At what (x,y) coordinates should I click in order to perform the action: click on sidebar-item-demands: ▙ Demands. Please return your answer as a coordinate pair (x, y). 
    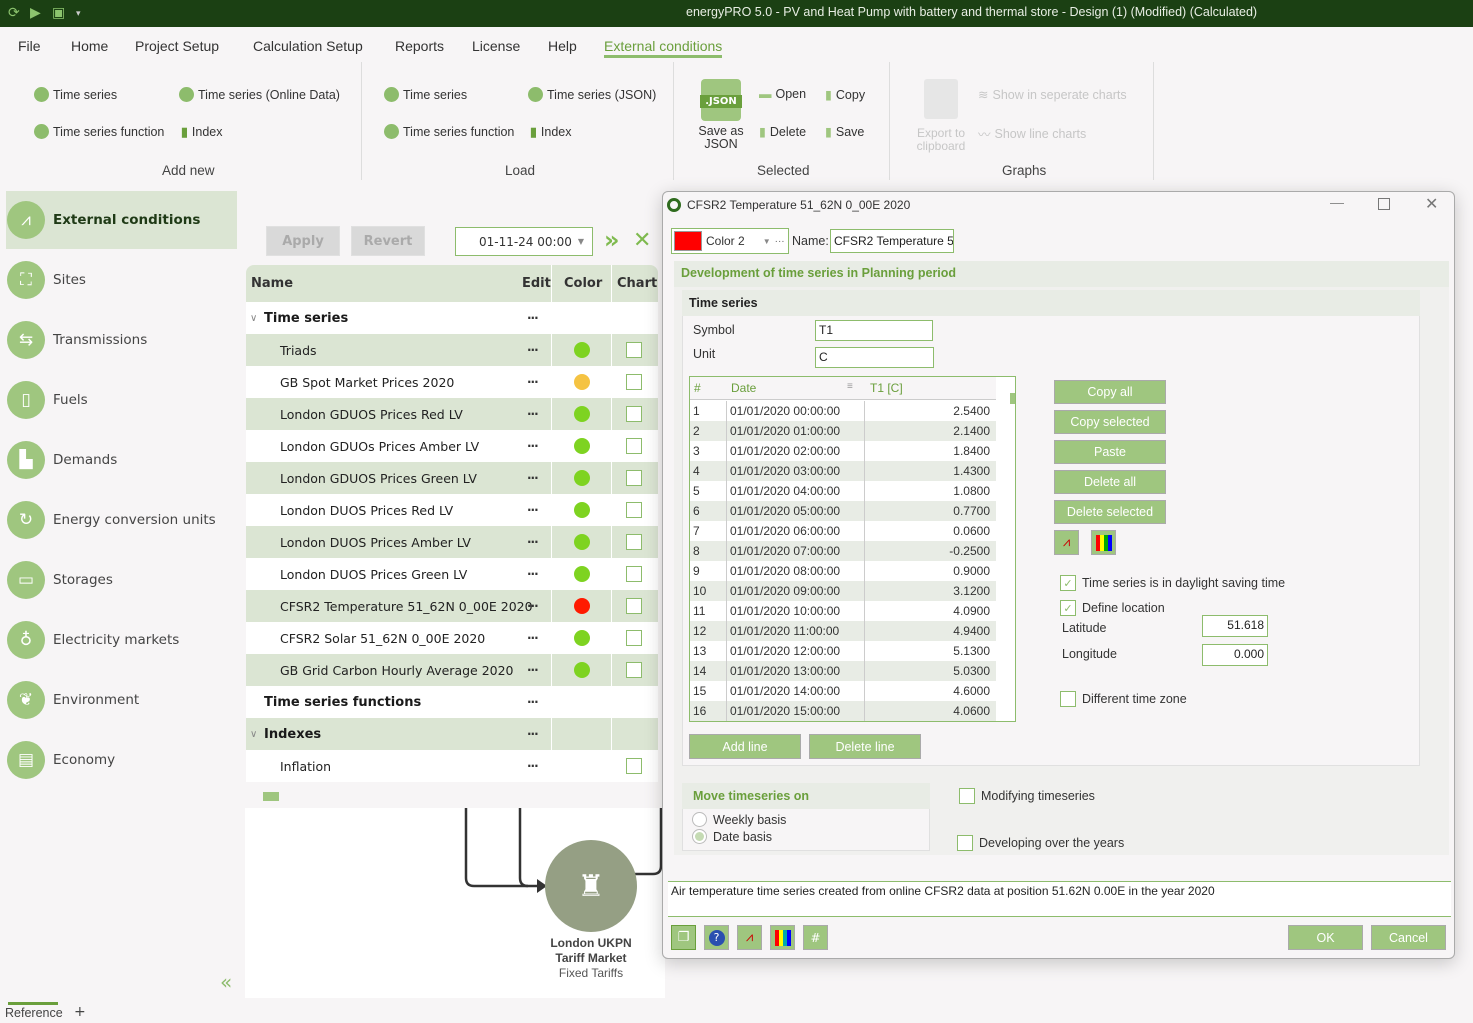
    Looking at the image, I should click on (121, 460).